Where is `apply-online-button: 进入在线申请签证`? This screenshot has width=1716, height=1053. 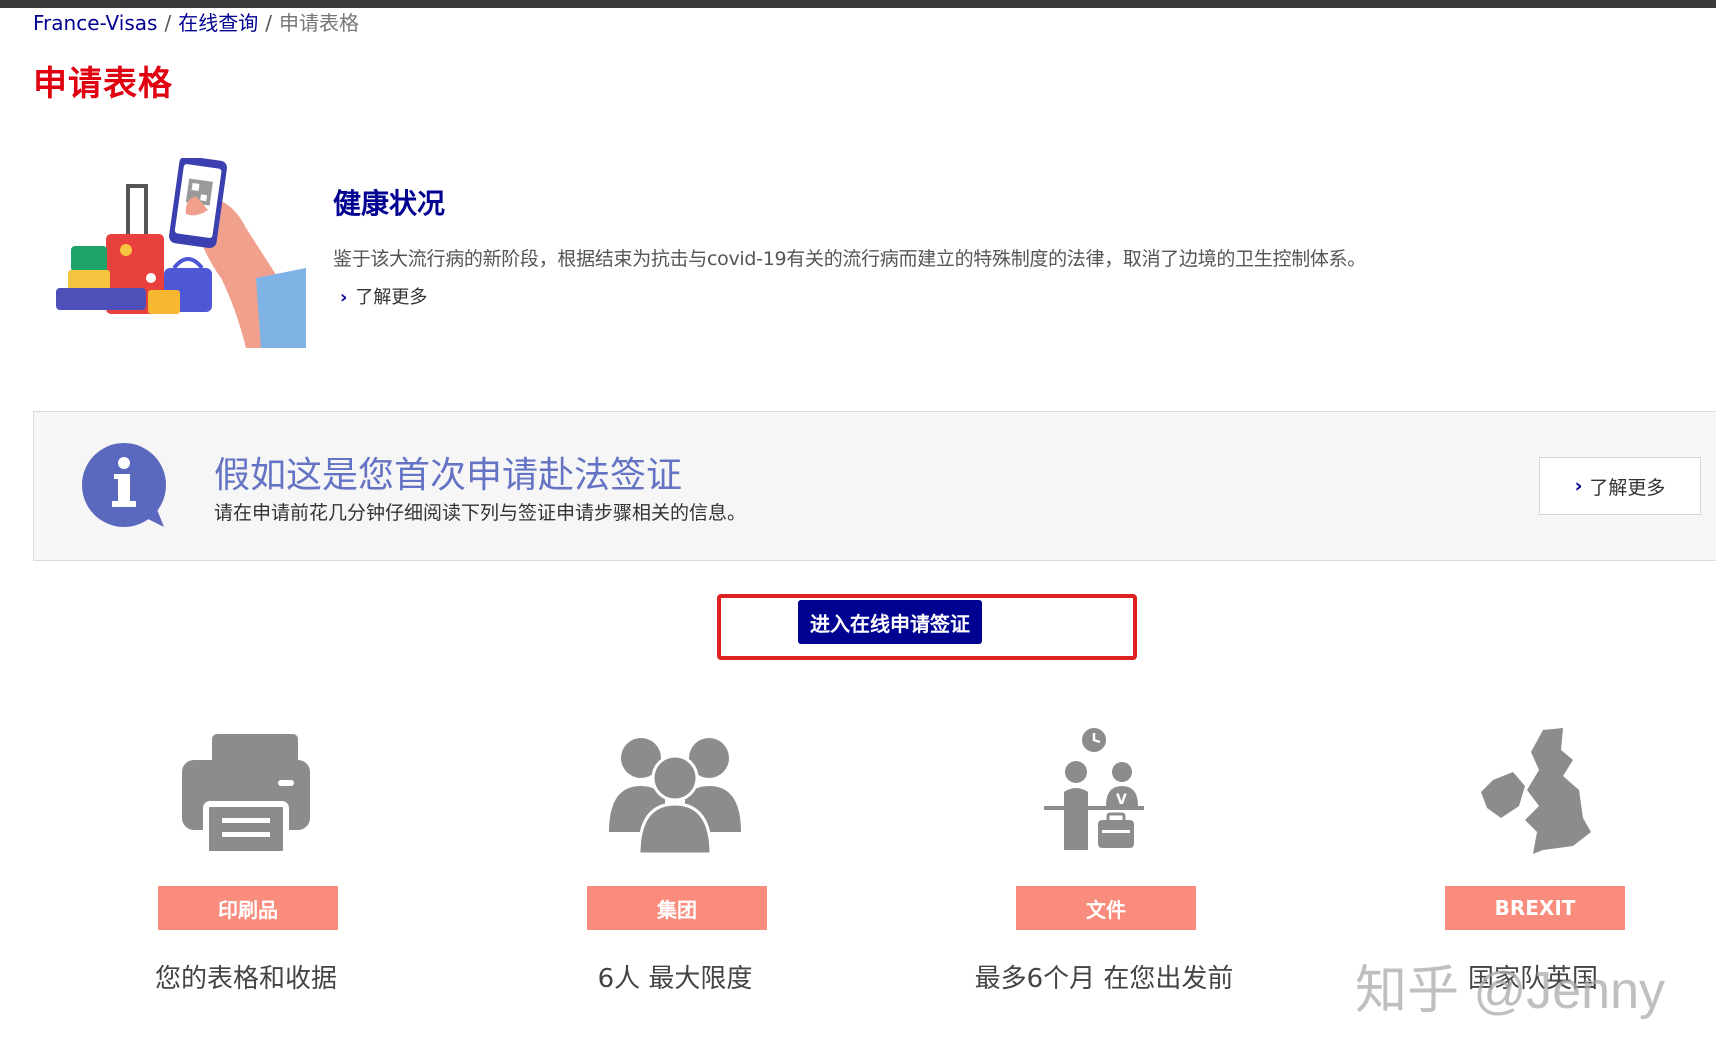
apply-online-button: 进入在线申请签证 is located at coordinates (890, 622).